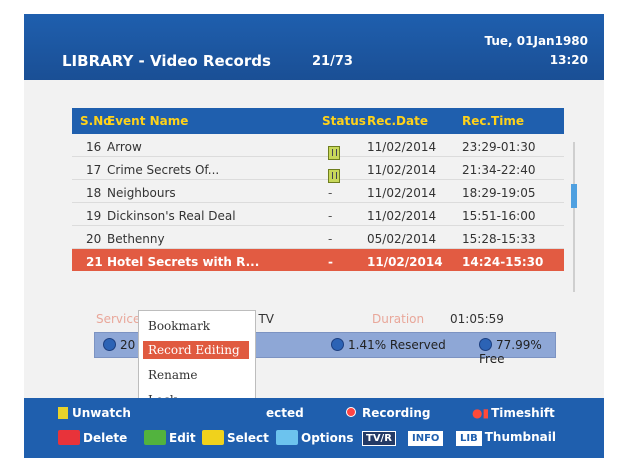 This screenshot has height=472, width=628. Describe the element at coordinates (402, 239) in the screenshot. I see `row-rec-date: 05/02/2014` at that location.